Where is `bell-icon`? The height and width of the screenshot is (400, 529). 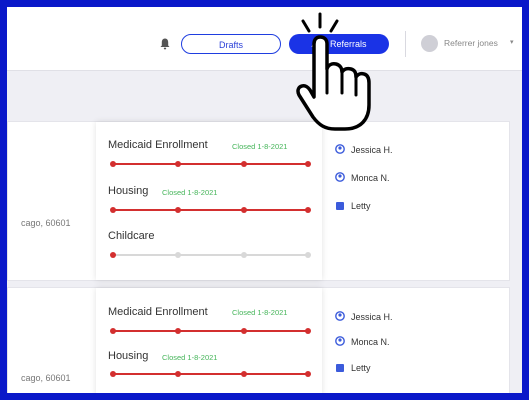 bell-icon is located at coordinates (165, 44).